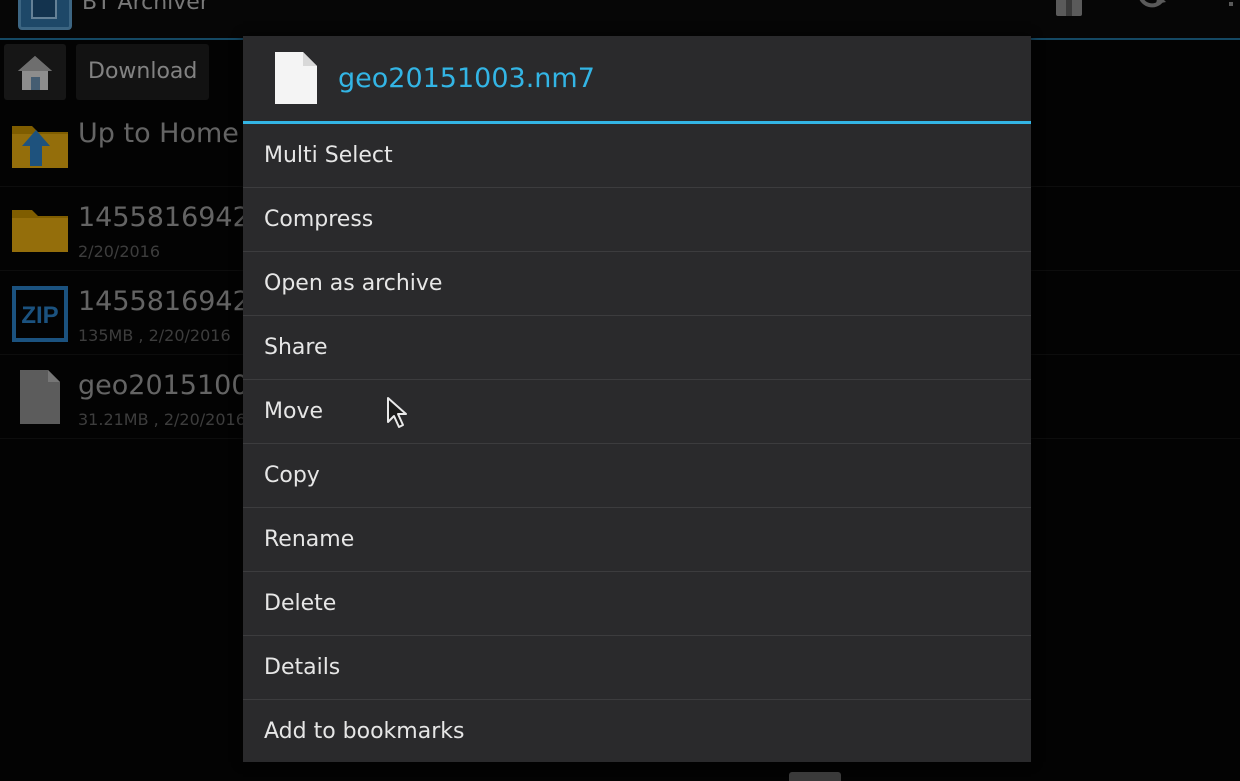 This screenshot has height=781, width=1240. What do you see at coordinates (637, 220) in the screenshot?
I see `menu-item-compress: Compress` at bounding box center [637, 220].